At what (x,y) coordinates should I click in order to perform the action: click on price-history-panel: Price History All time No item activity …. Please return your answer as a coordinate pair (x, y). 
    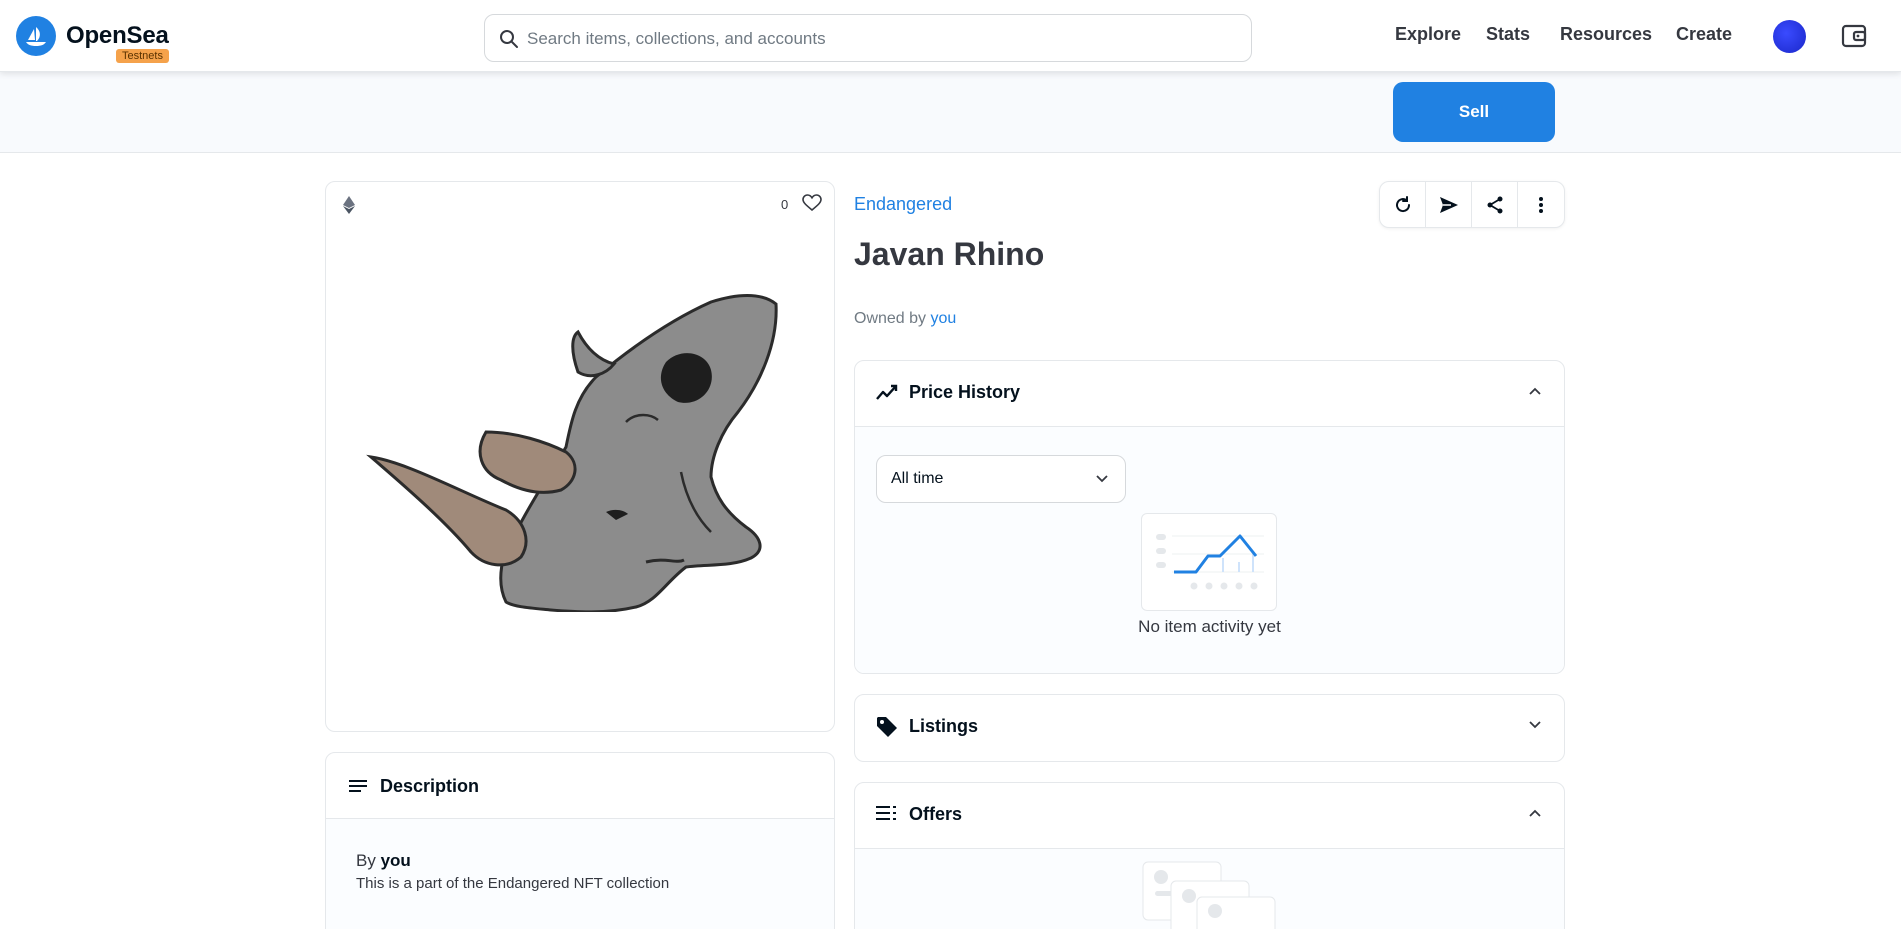
    Looking at the image, I should click on (1209, 517).